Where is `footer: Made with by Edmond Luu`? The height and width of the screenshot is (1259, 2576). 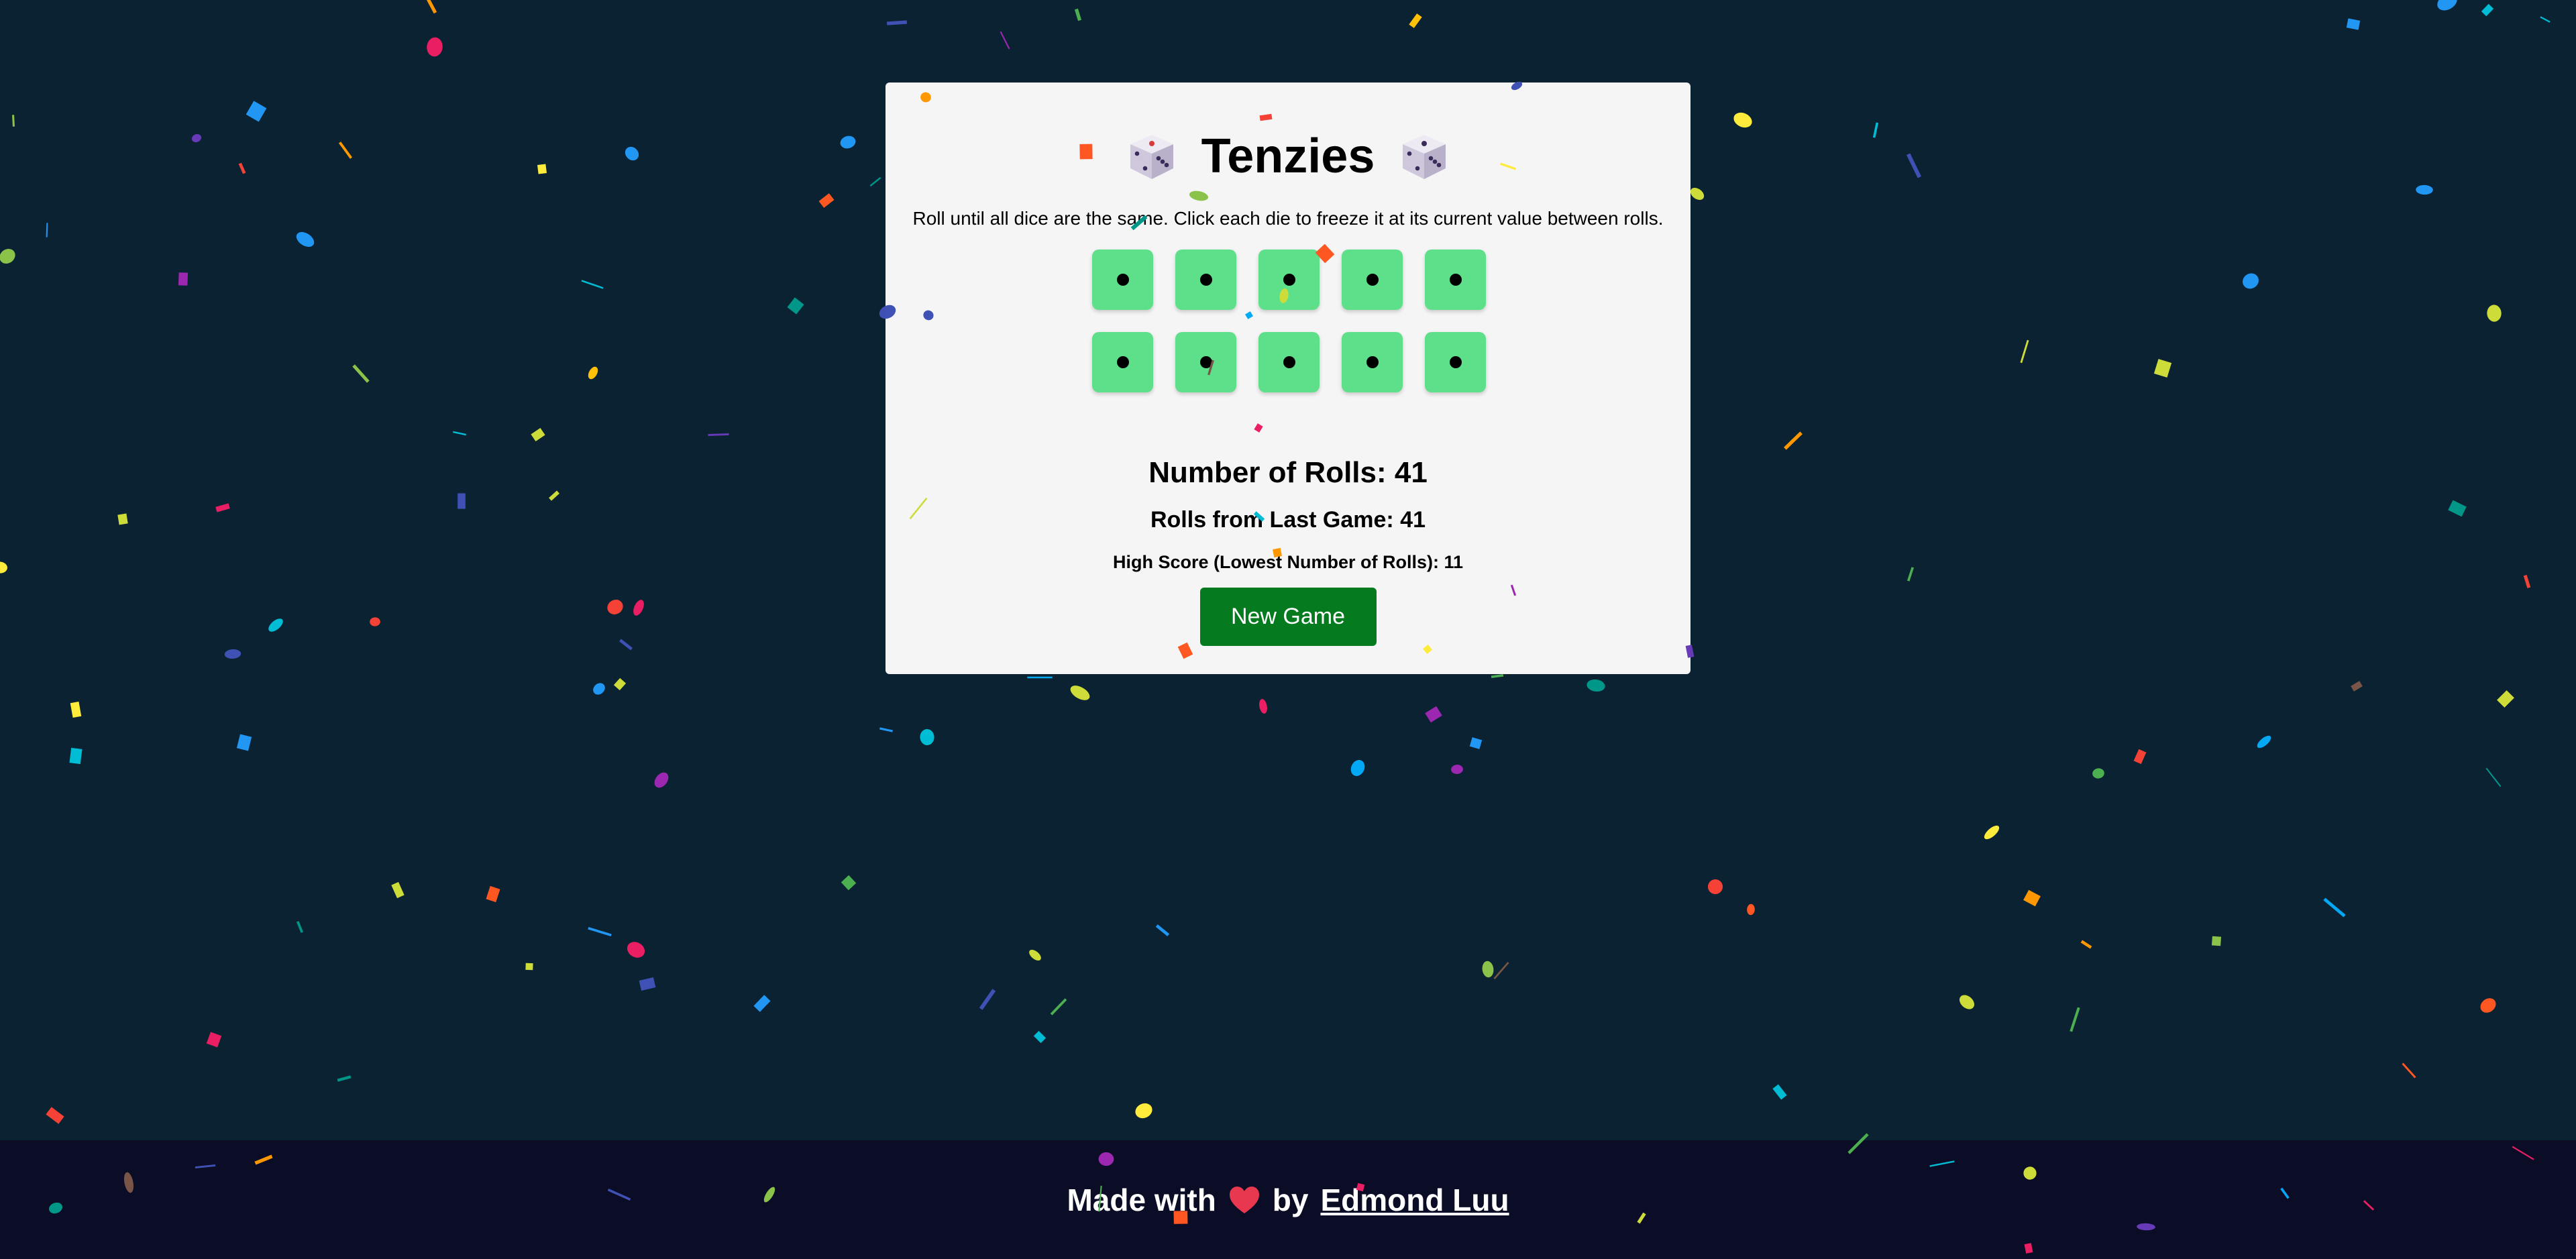
footer: Made with by Edmond Luu is located at coordinates (1288, 1199).